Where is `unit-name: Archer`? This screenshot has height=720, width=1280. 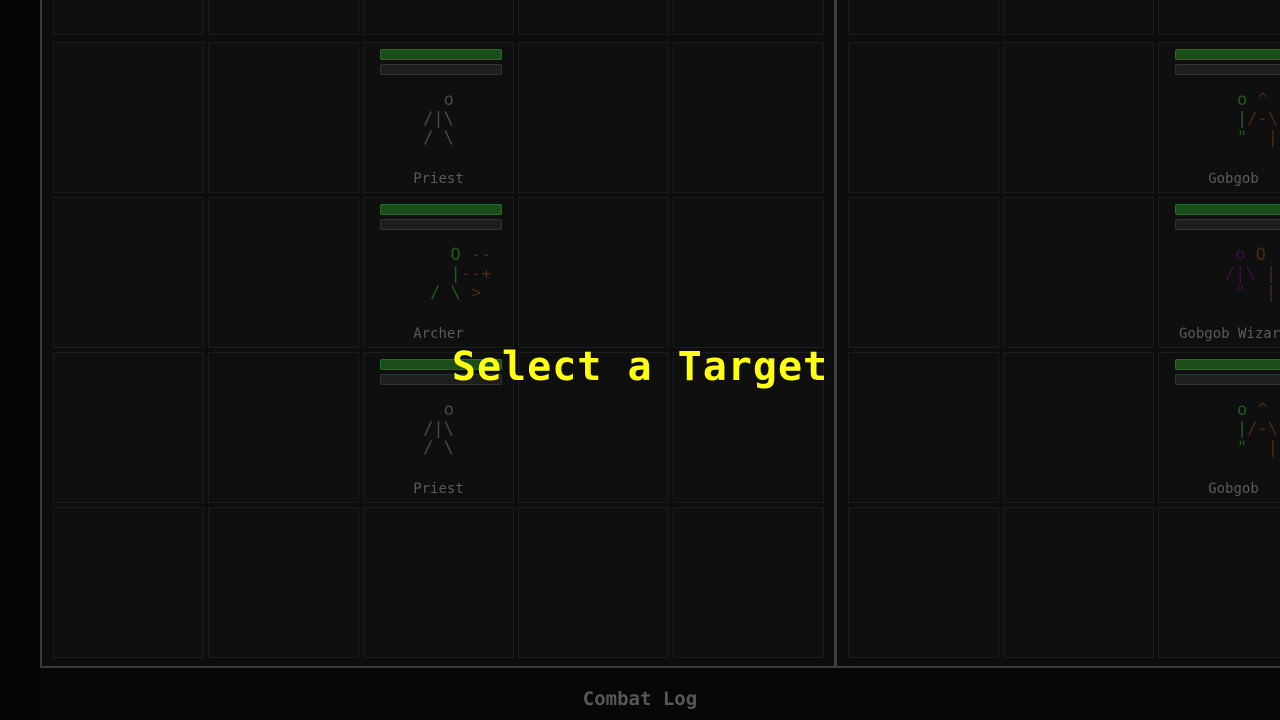 unit-name: Archer is located at coordinates (438, 334).